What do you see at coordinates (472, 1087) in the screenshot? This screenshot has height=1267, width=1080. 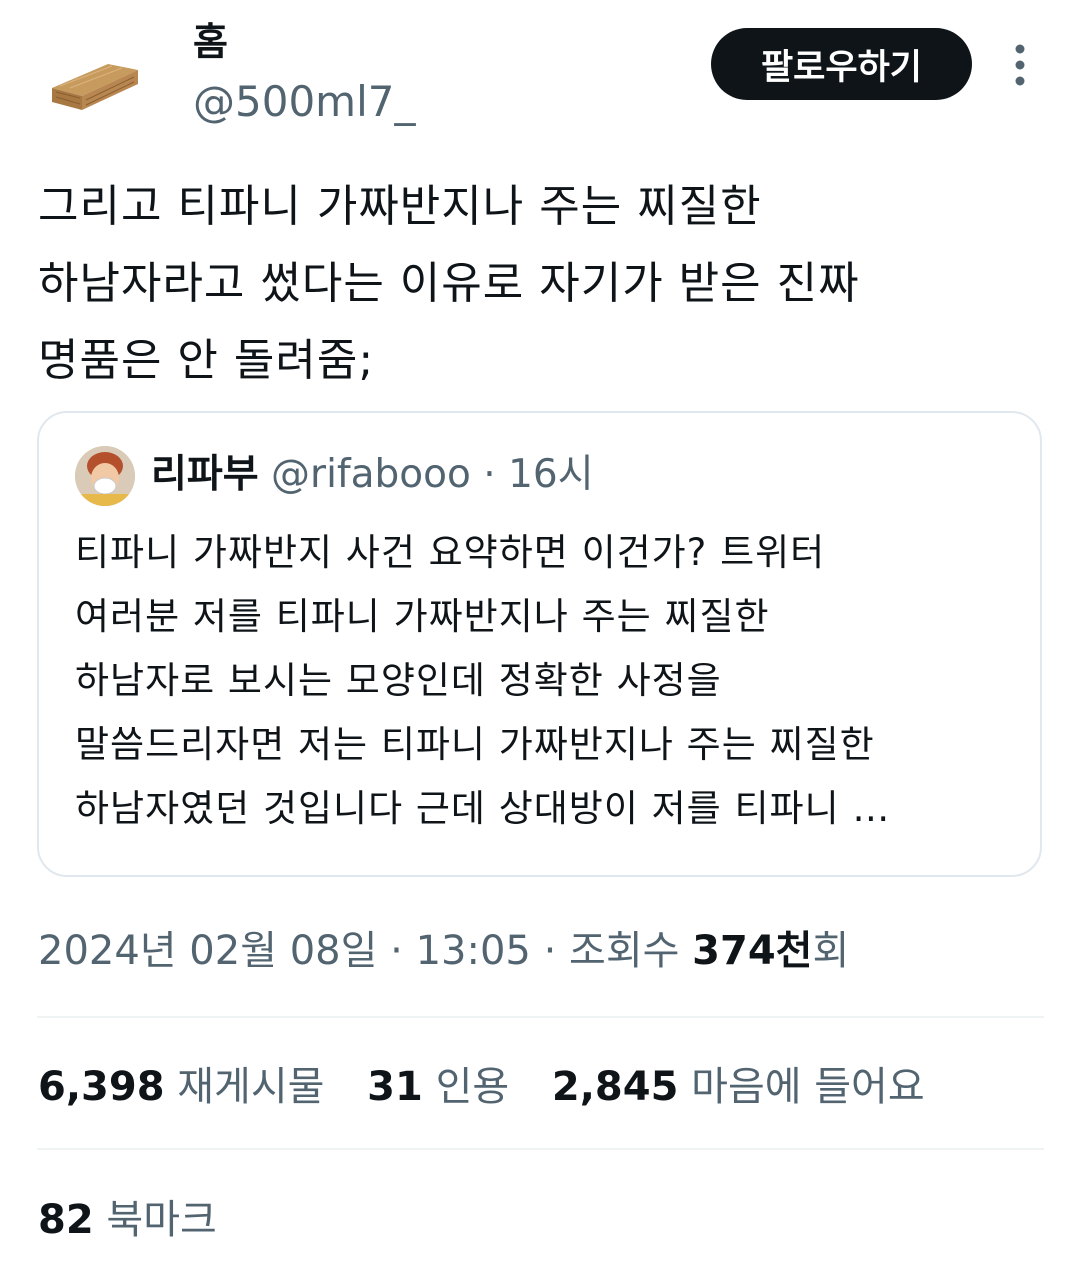 I see `quotes-label: 인용` at bounding box center [472, 1087].